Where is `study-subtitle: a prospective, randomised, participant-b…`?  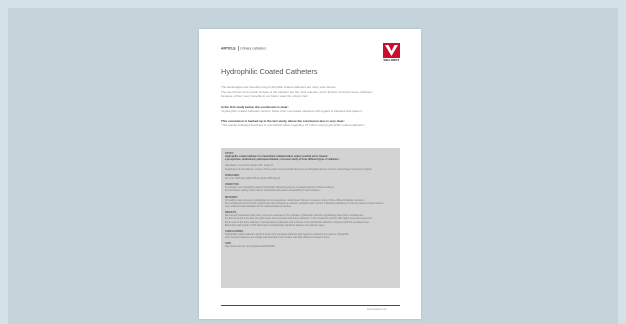 study-subtitle: a prospective, randomised, participant-b… is located at coordinates (282, 160).